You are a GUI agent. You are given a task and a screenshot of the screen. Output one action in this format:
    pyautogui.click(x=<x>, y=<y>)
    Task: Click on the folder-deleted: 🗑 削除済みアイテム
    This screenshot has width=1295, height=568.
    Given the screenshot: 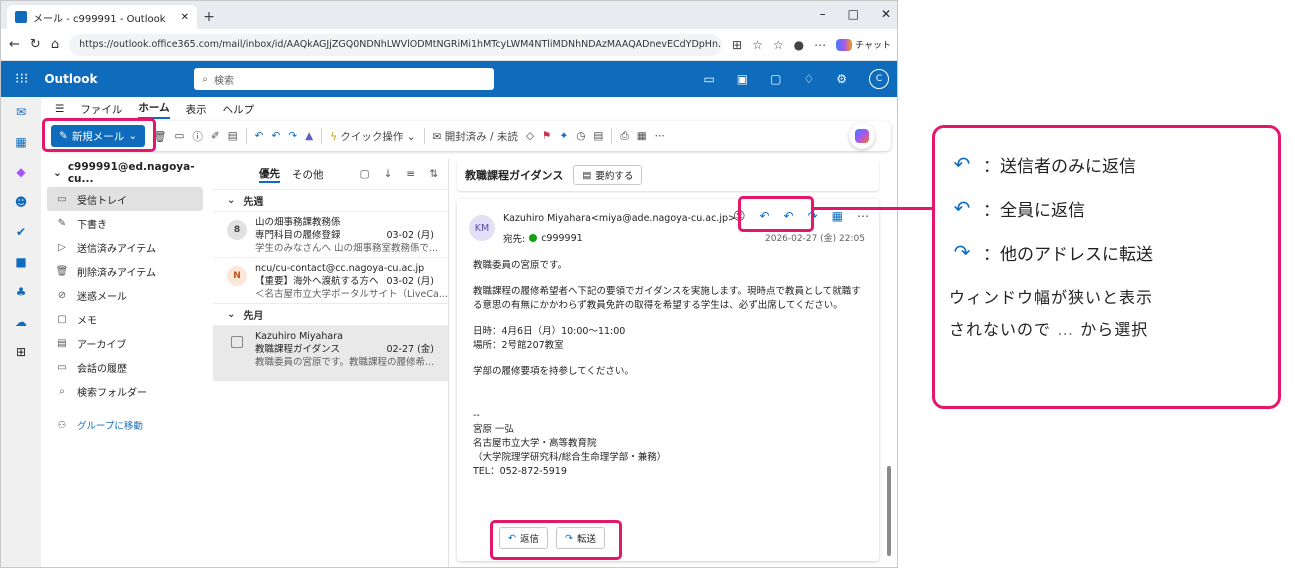 What is the action you would take?
    pyautogui.click(x=125, y=271)
    